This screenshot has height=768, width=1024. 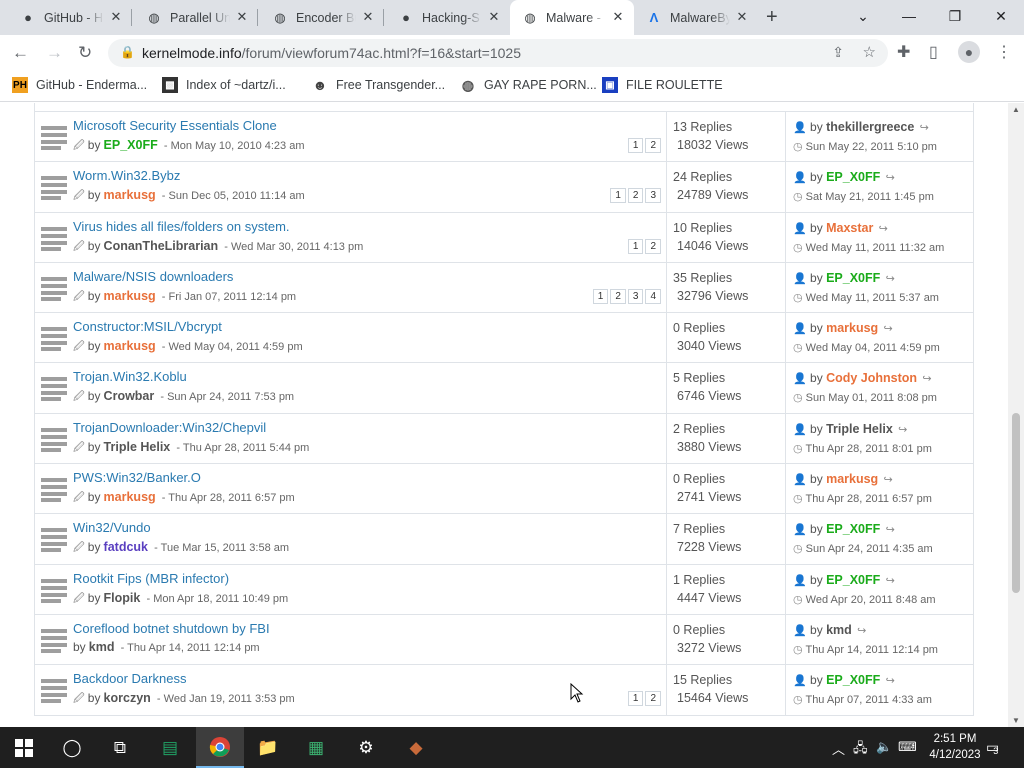 I want to click on extensions-icon: ✚, so click(x=903, y=52).